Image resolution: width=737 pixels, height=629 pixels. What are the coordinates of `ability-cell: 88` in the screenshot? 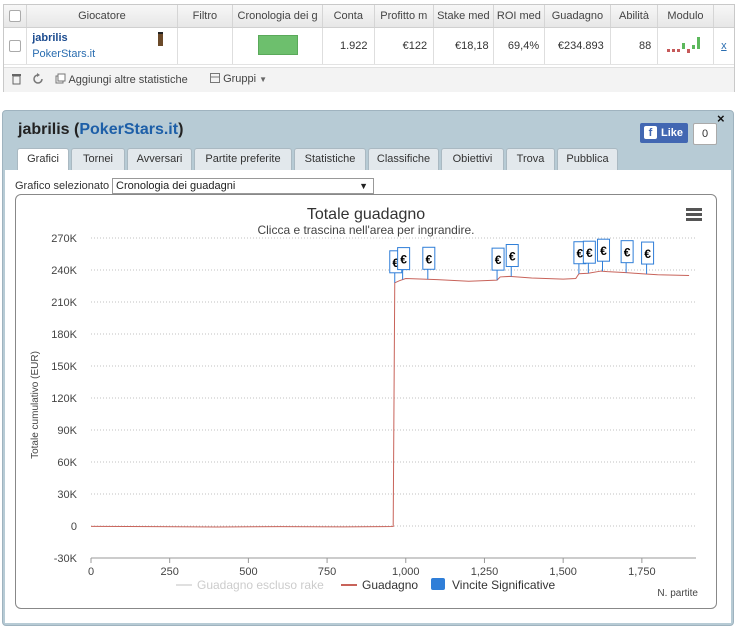 It's located at (634, 46).